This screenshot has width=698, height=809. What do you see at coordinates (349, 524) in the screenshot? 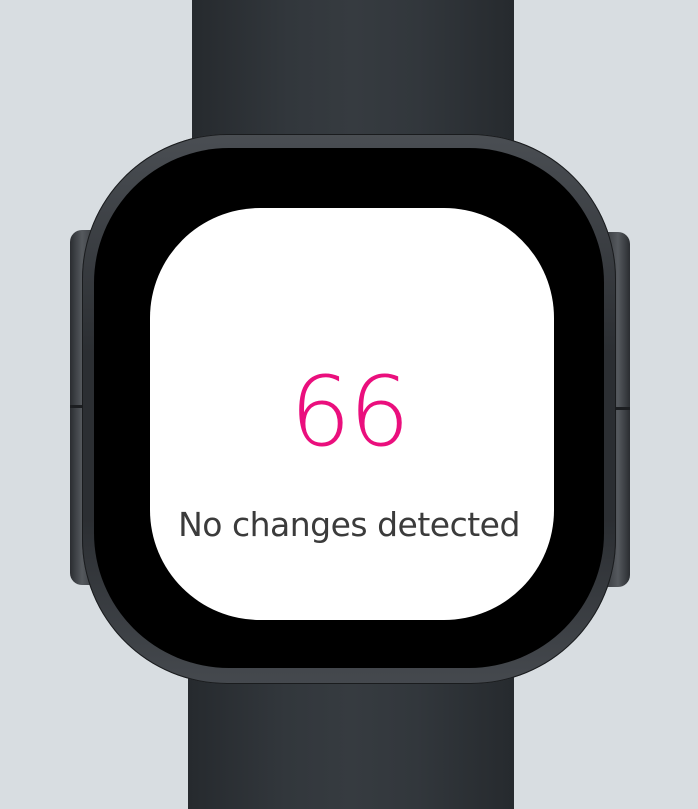
I see `status-message: No changes detected` at bounding box center [349, 524].